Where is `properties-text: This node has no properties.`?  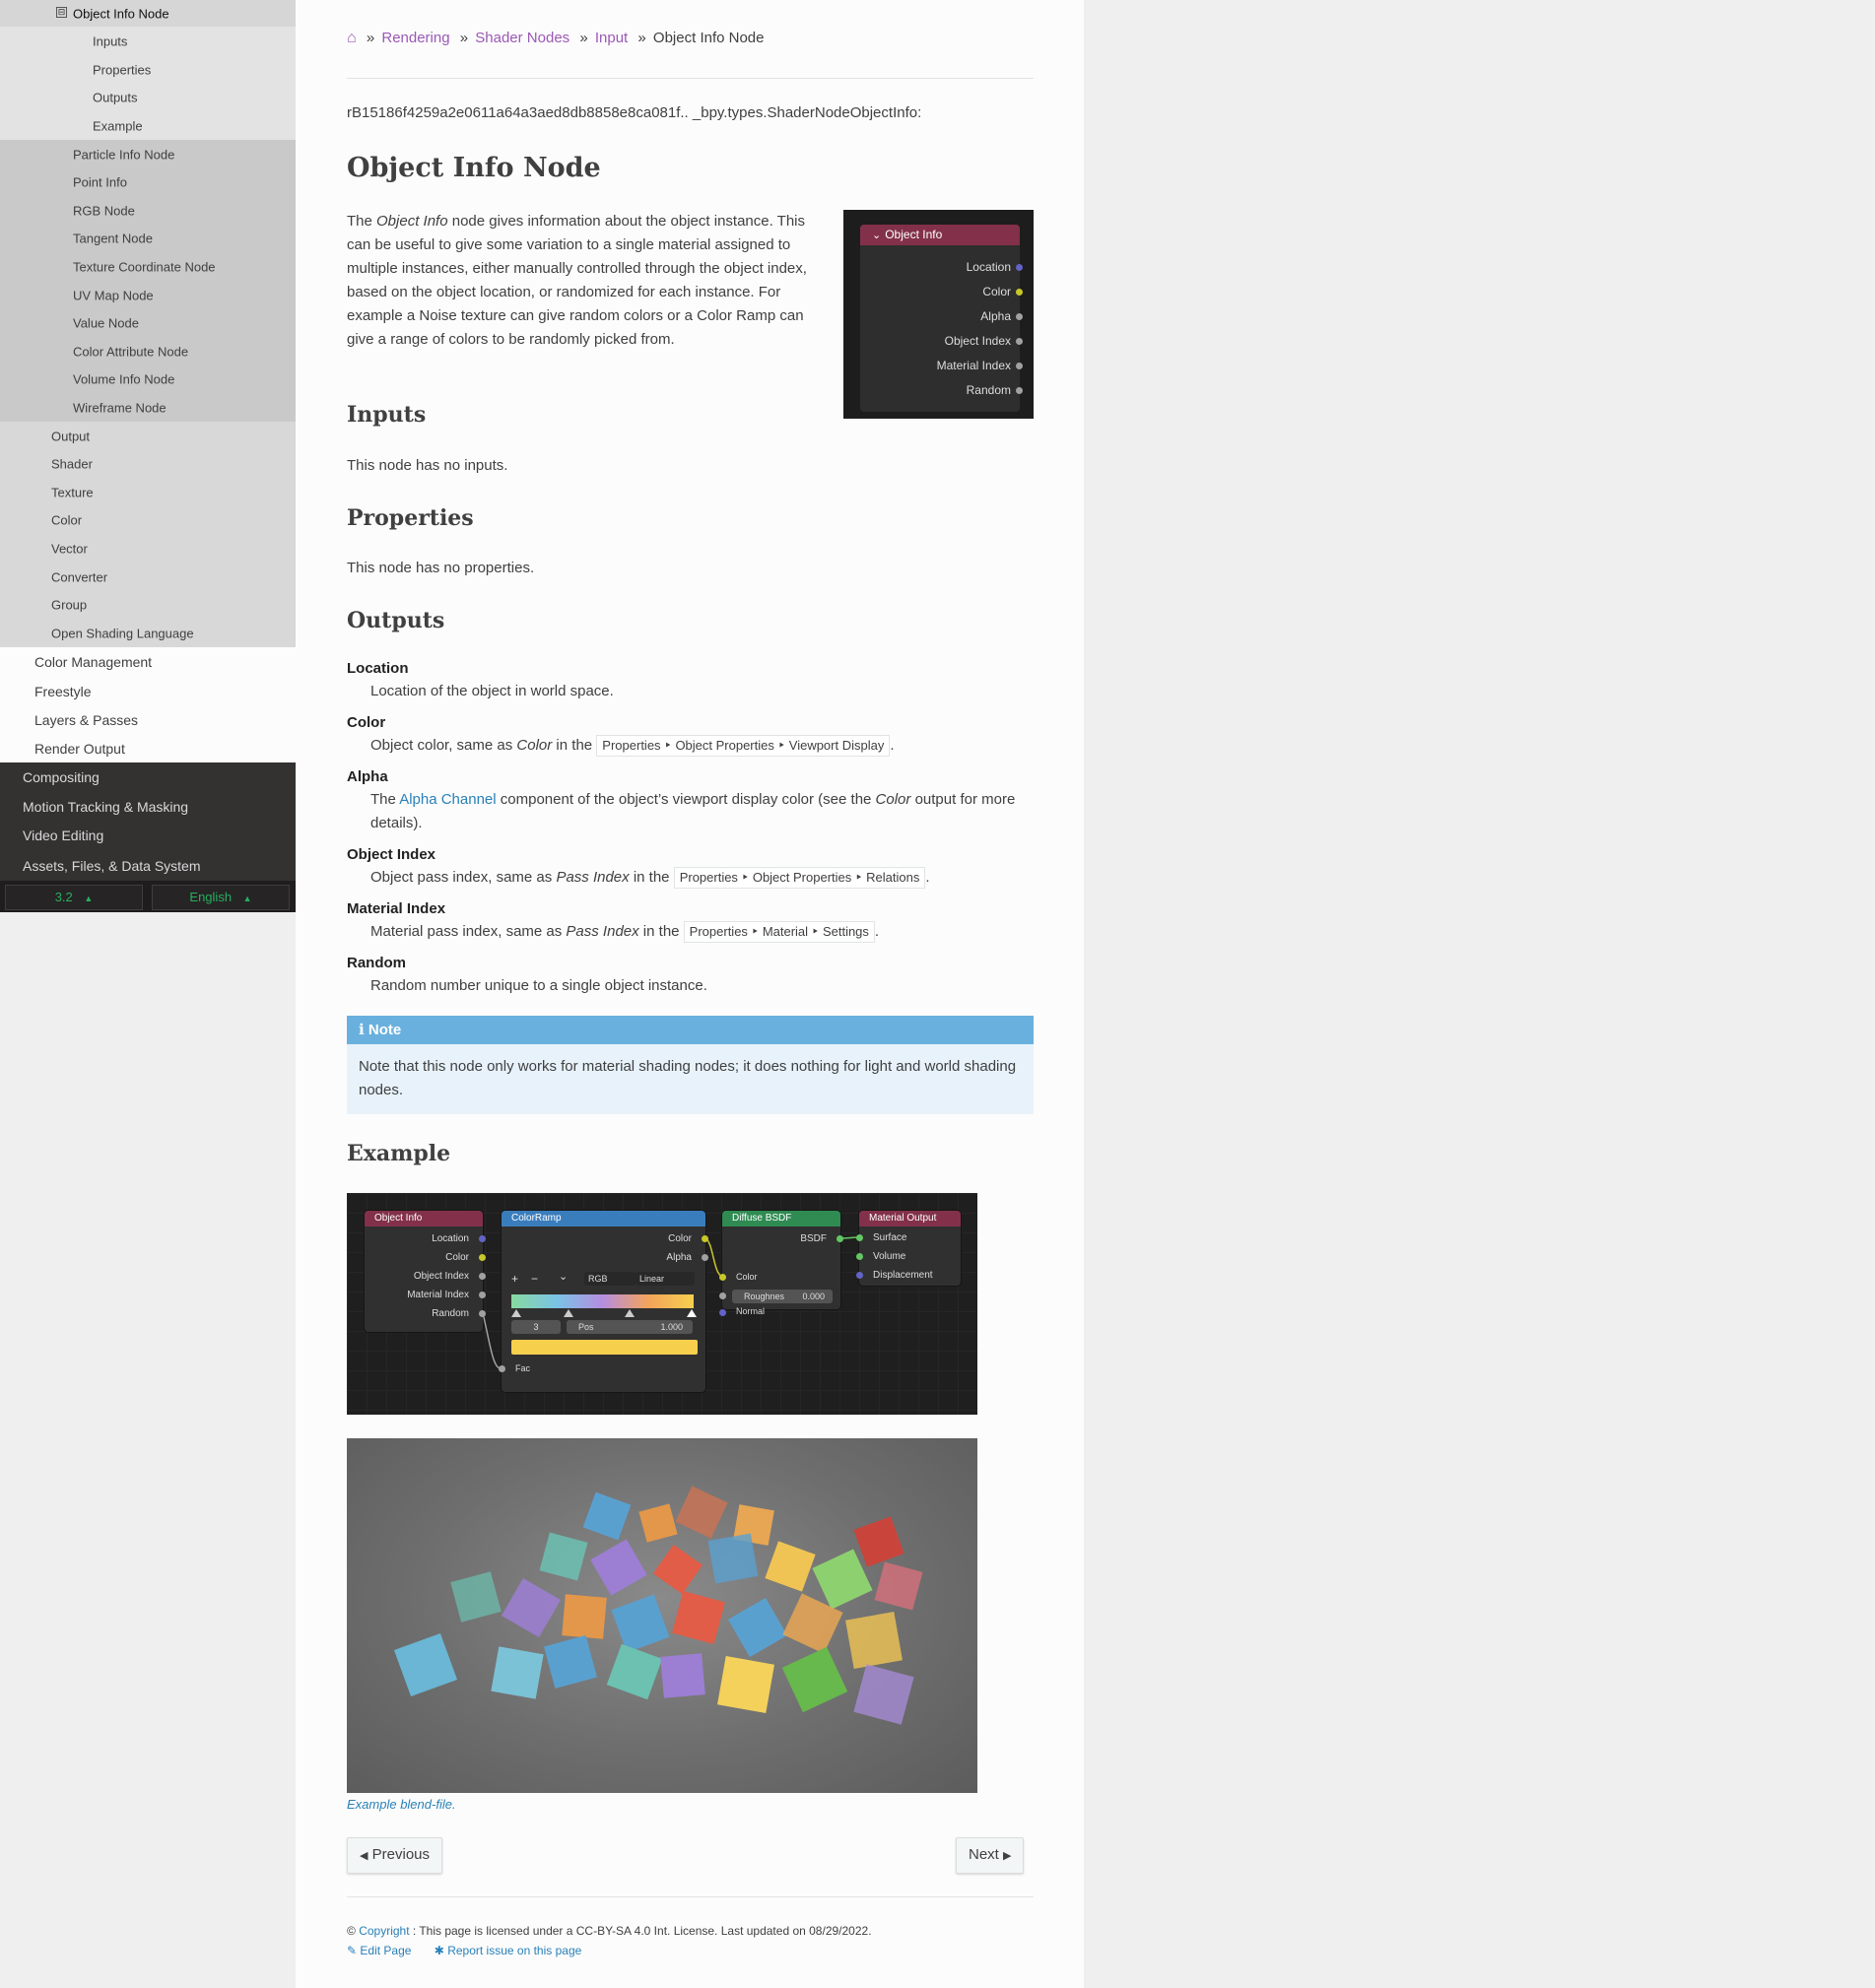 properties-text: This node has no properties. is located at coordinates (441, 568).